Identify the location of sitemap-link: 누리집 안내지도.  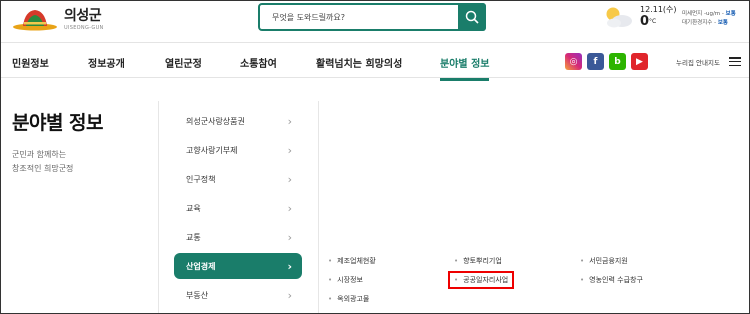
(698, 62).